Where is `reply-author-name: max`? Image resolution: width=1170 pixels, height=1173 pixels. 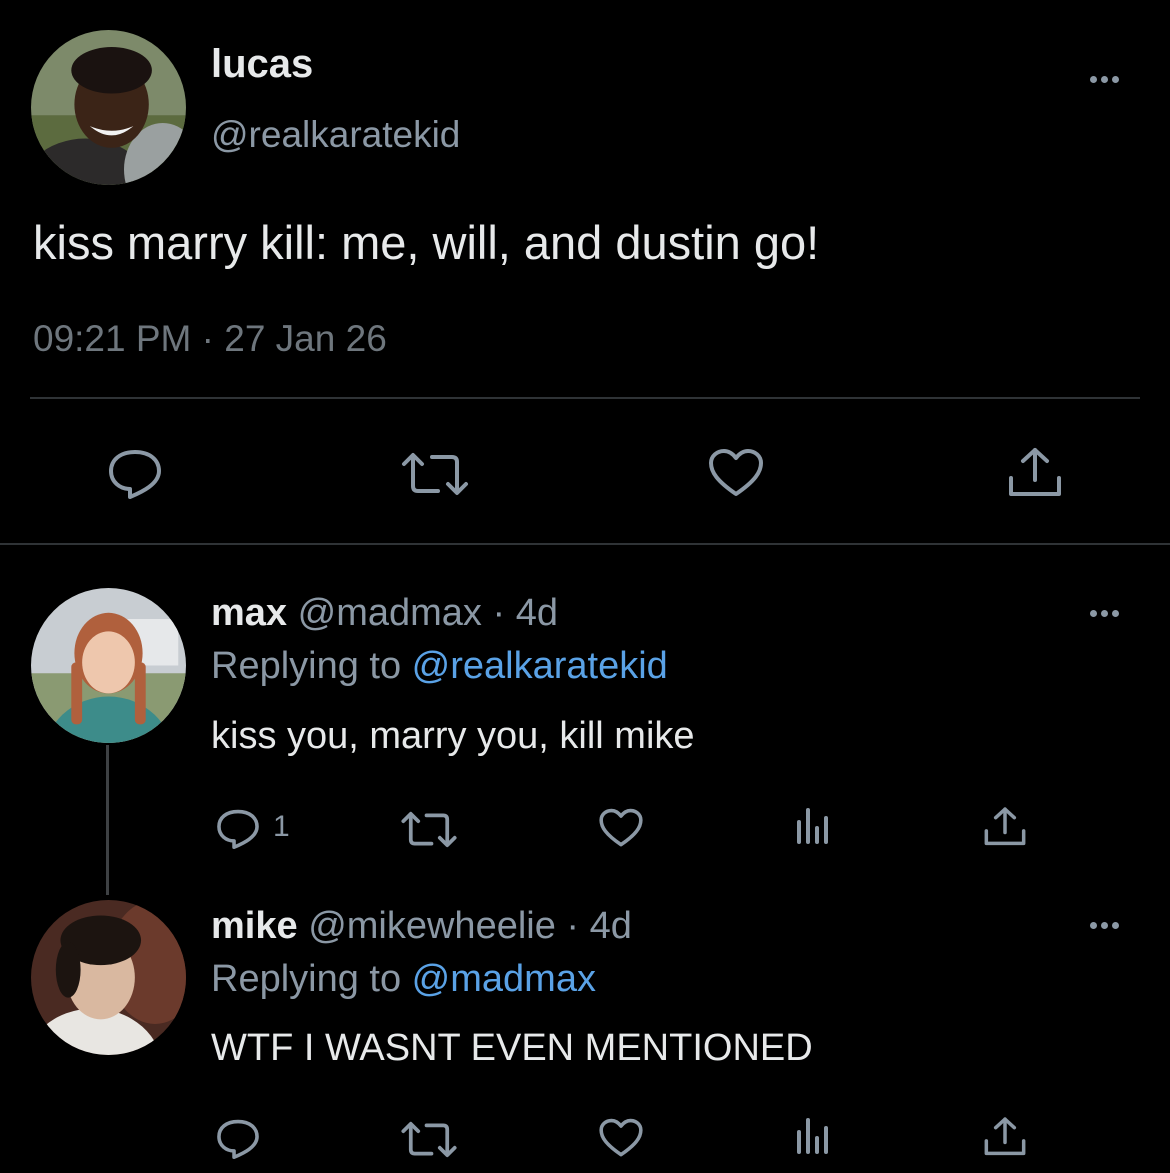
reply-author-name: max is located at coordinates (249, 613).